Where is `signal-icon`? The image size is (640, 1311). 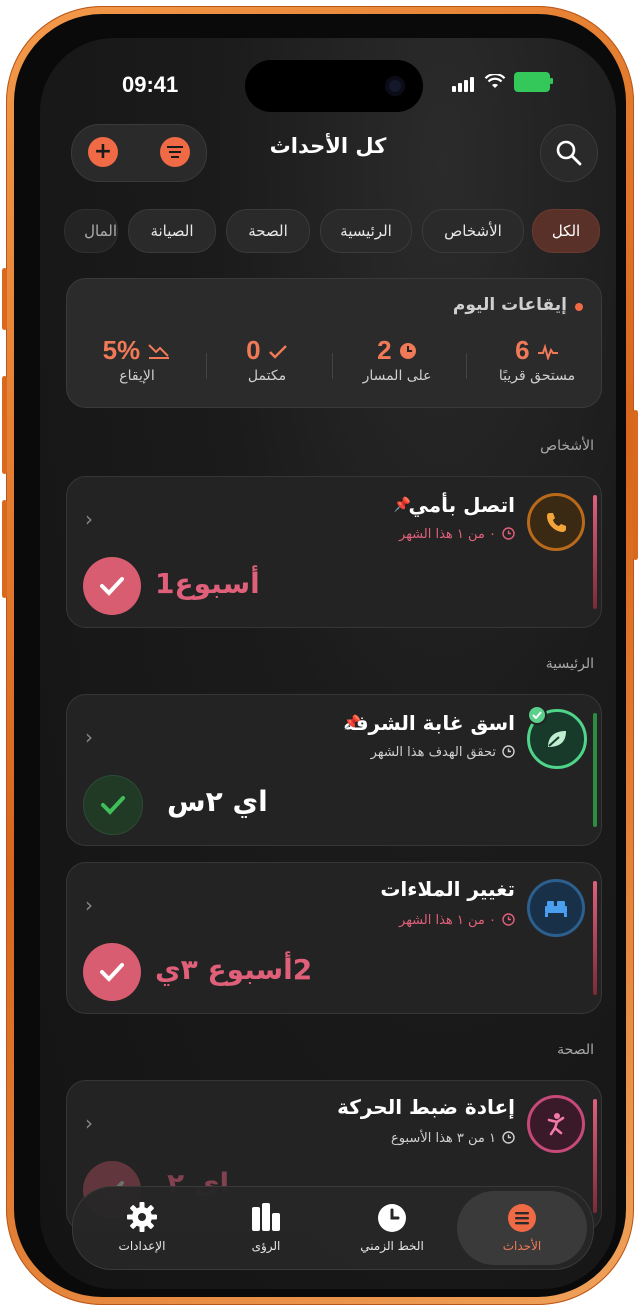 signal-icon is located at coordinates (464, 82).